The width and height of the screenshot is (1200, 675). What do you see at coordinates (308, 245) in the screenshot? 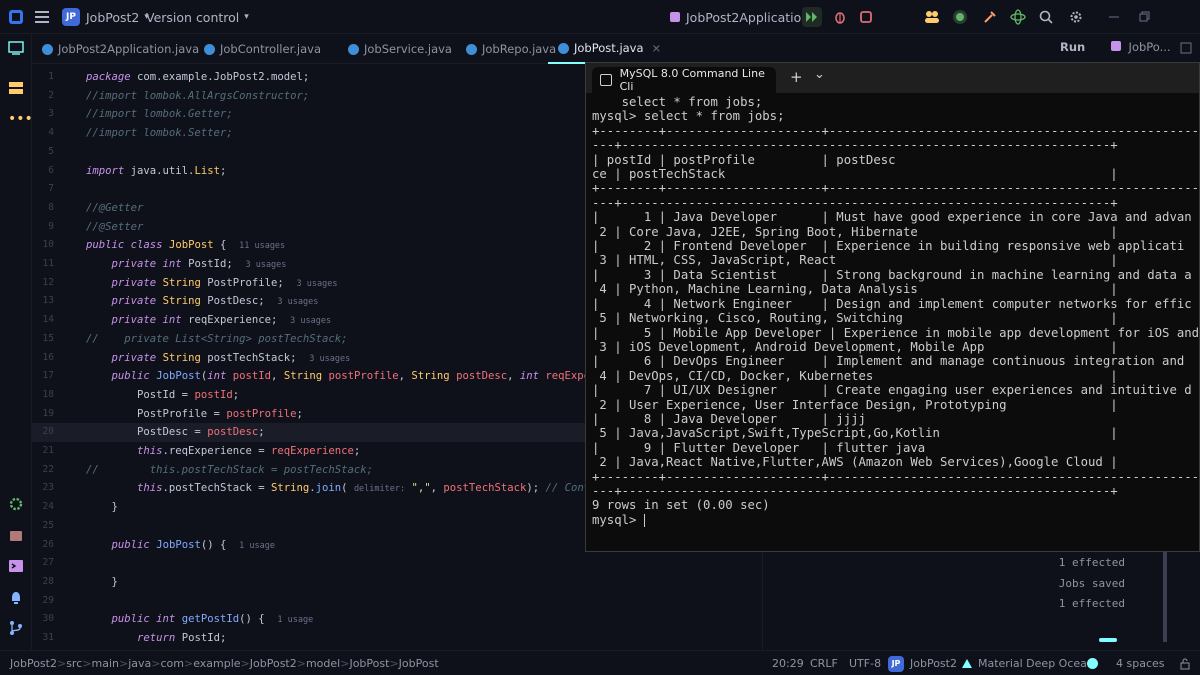
I see `code-line: 10 public class JobPost { 11 usages` at bounding box center [308, 245].